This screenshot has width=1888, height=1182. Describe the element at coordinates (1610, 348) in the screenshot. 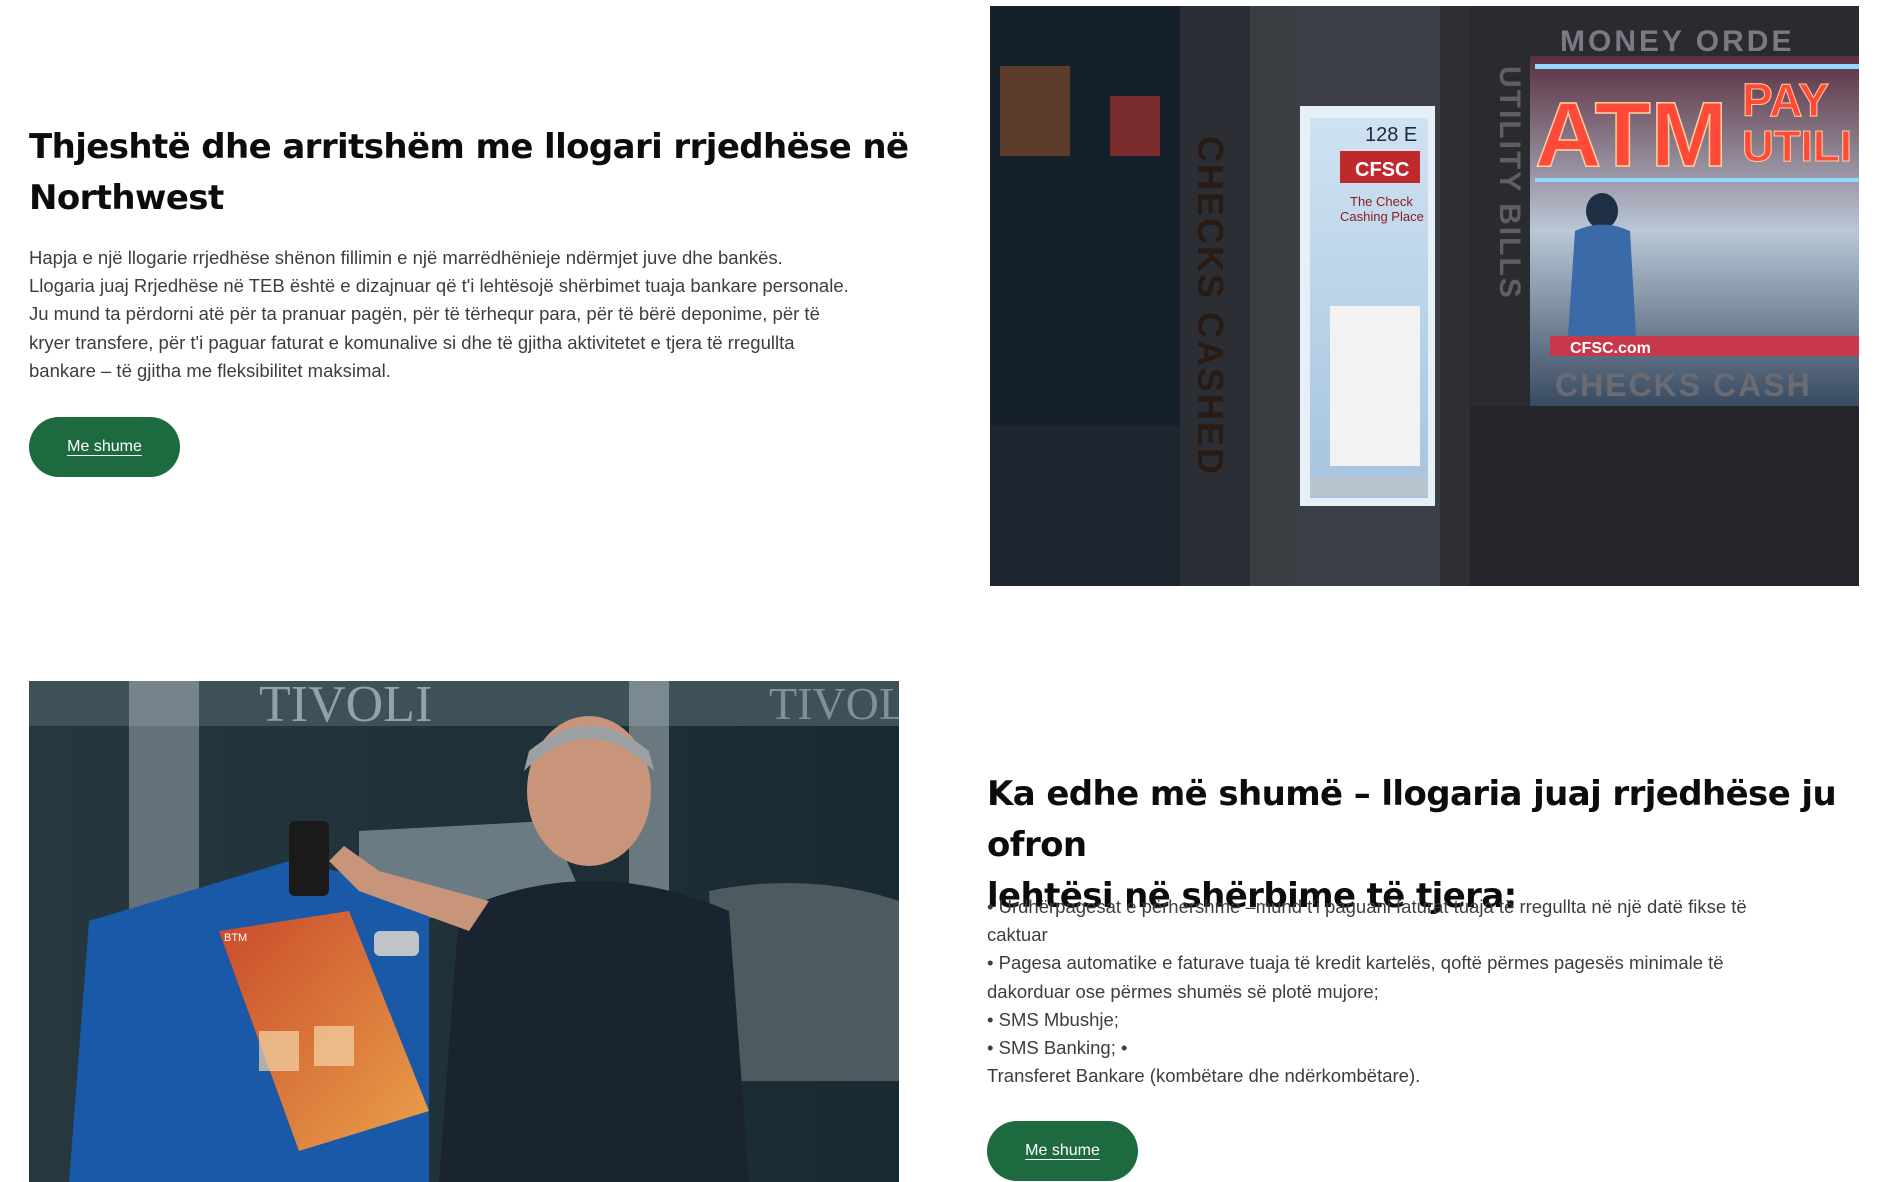

I see `window-brand-text: CFSC.com` at that location.